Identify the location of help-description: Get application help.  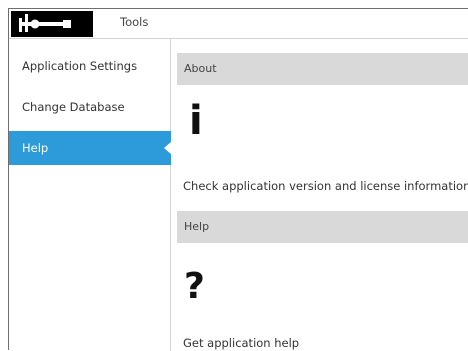
(241, 343).